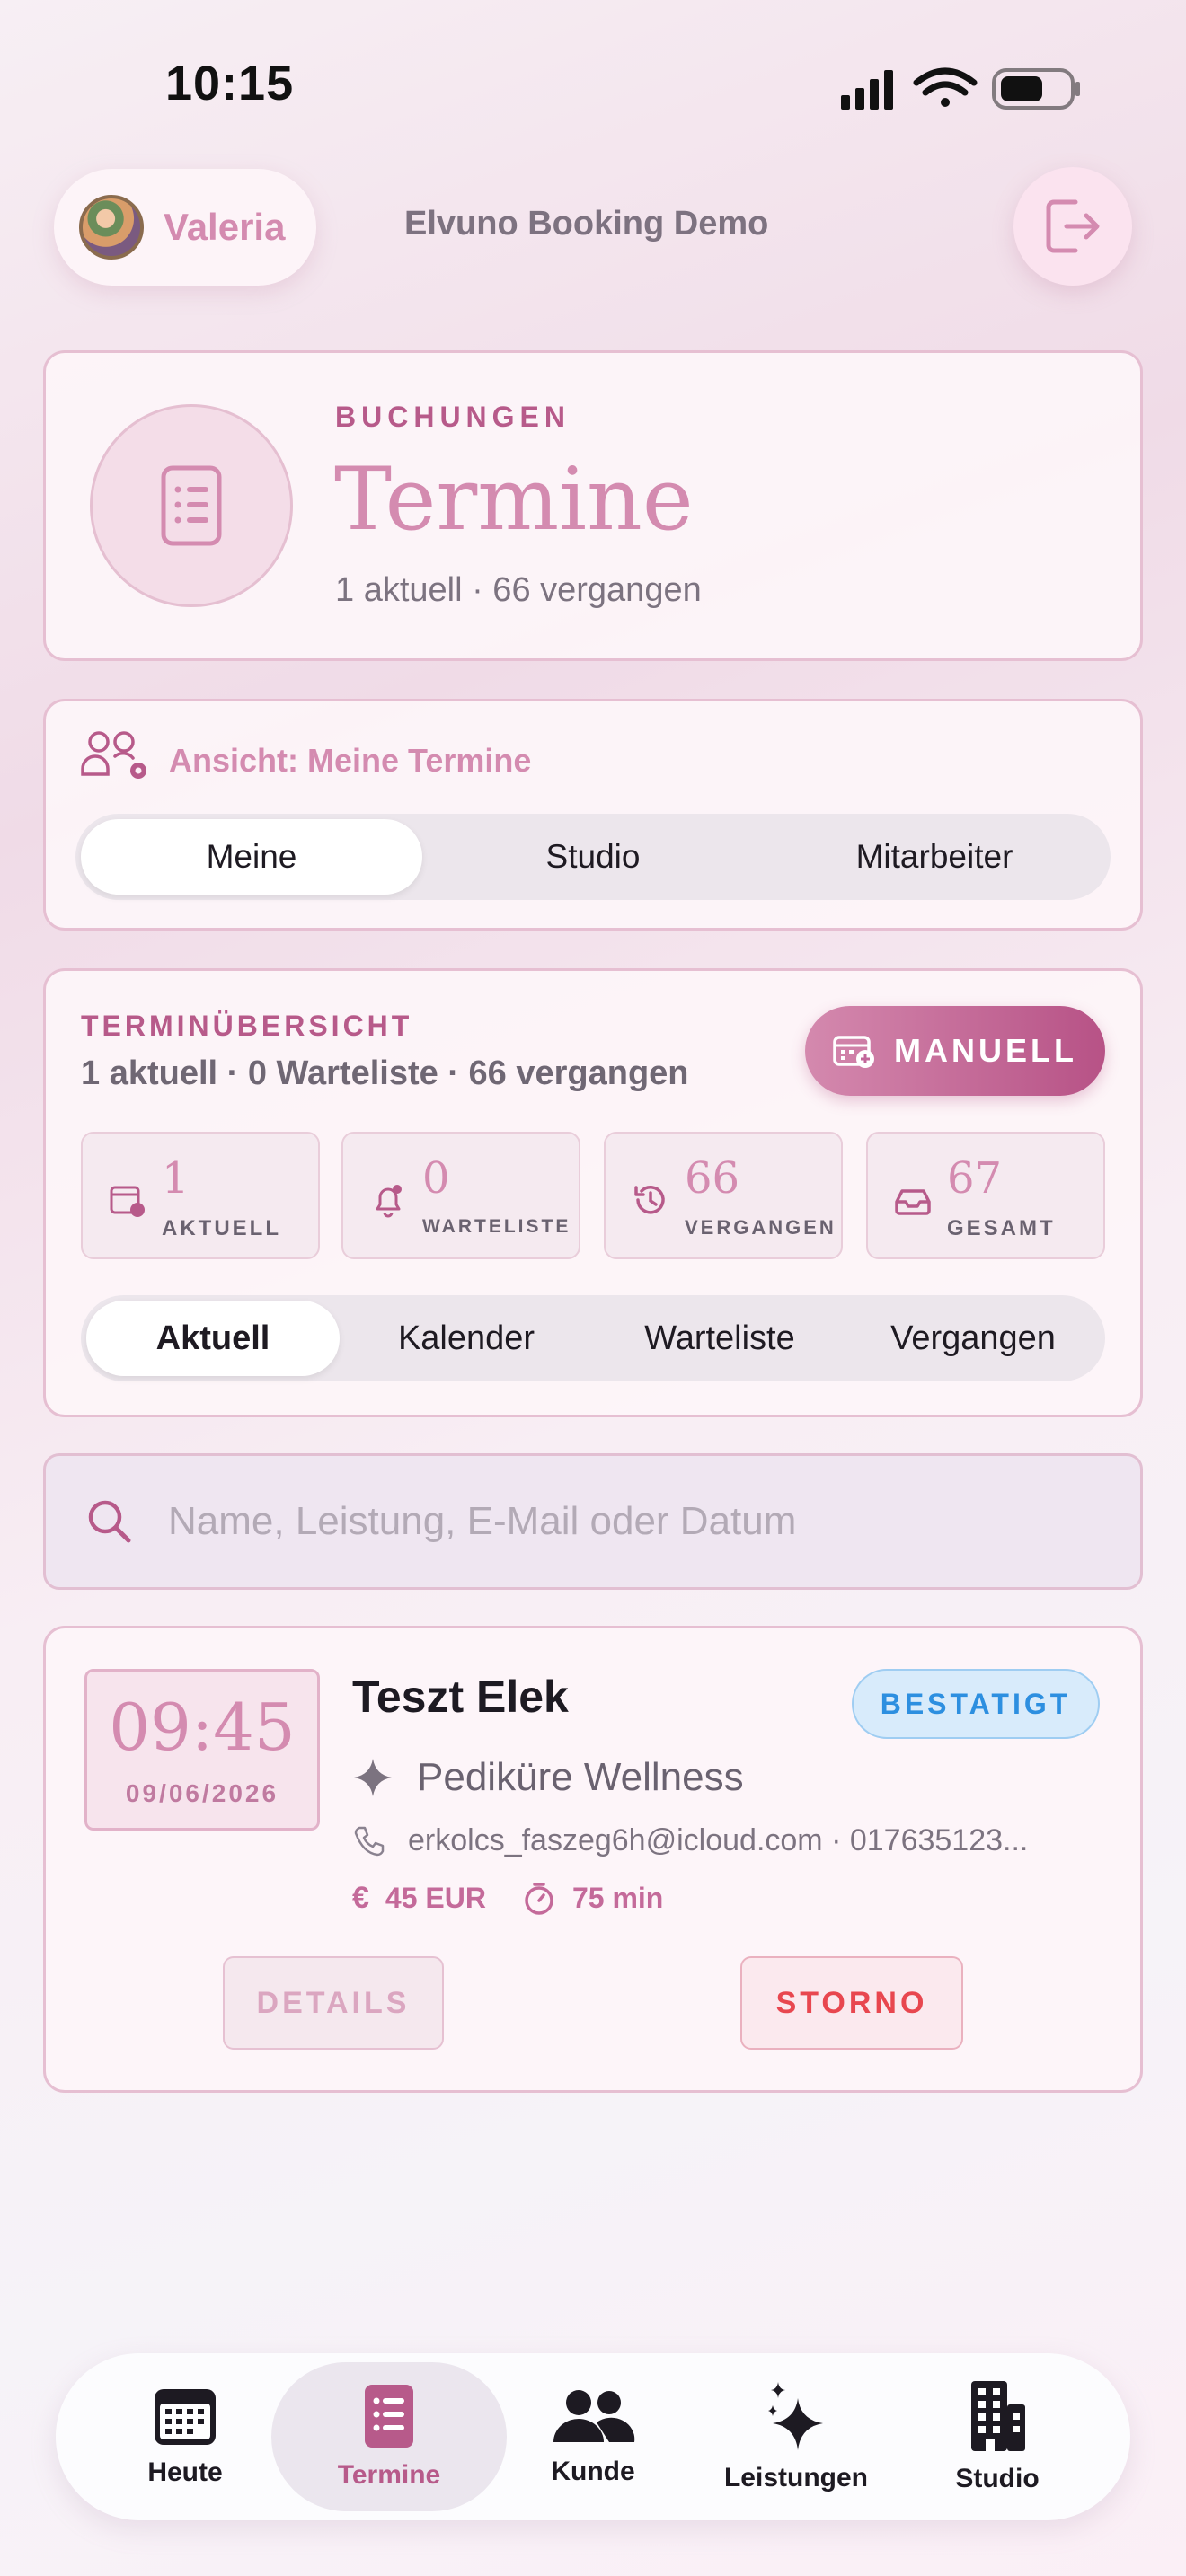  What do you see at coordinates (436, 1178) in the screenshot?
I see `stat-value: 0` at bounding box center [436, 1178].